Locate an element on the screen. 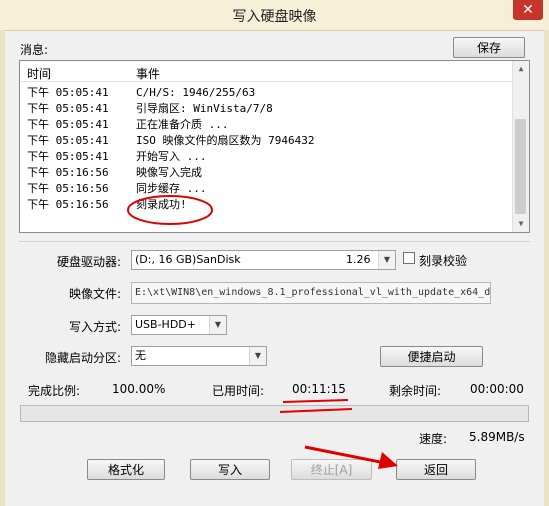 The height and width of the screenshot is (506, 549). title-bar: 写入硬盘映像 ✕ is located at coordinates (274, 15).